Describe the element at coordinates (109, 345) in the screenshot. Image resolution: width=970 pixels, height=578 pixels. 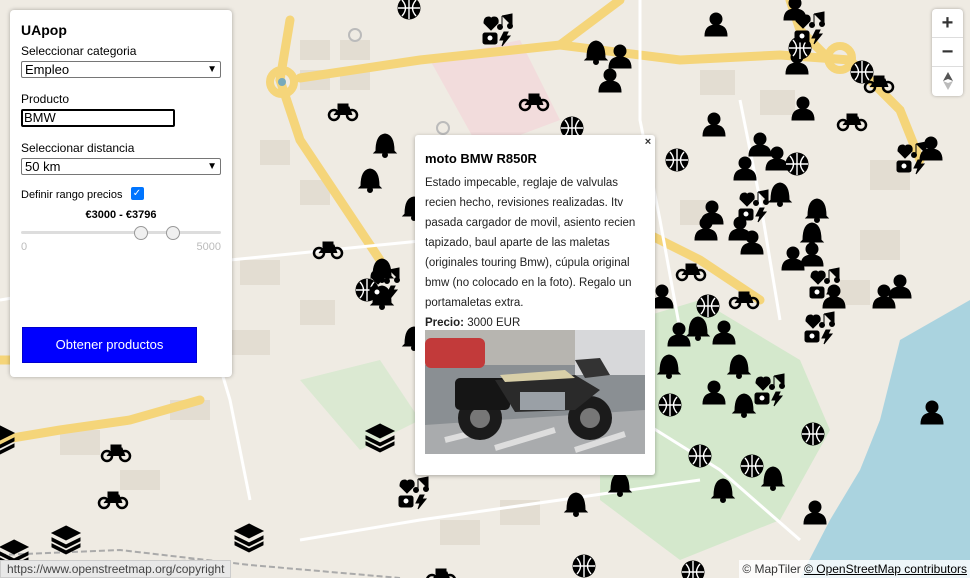
I see `get-products-button: Obtener productos` at that location.